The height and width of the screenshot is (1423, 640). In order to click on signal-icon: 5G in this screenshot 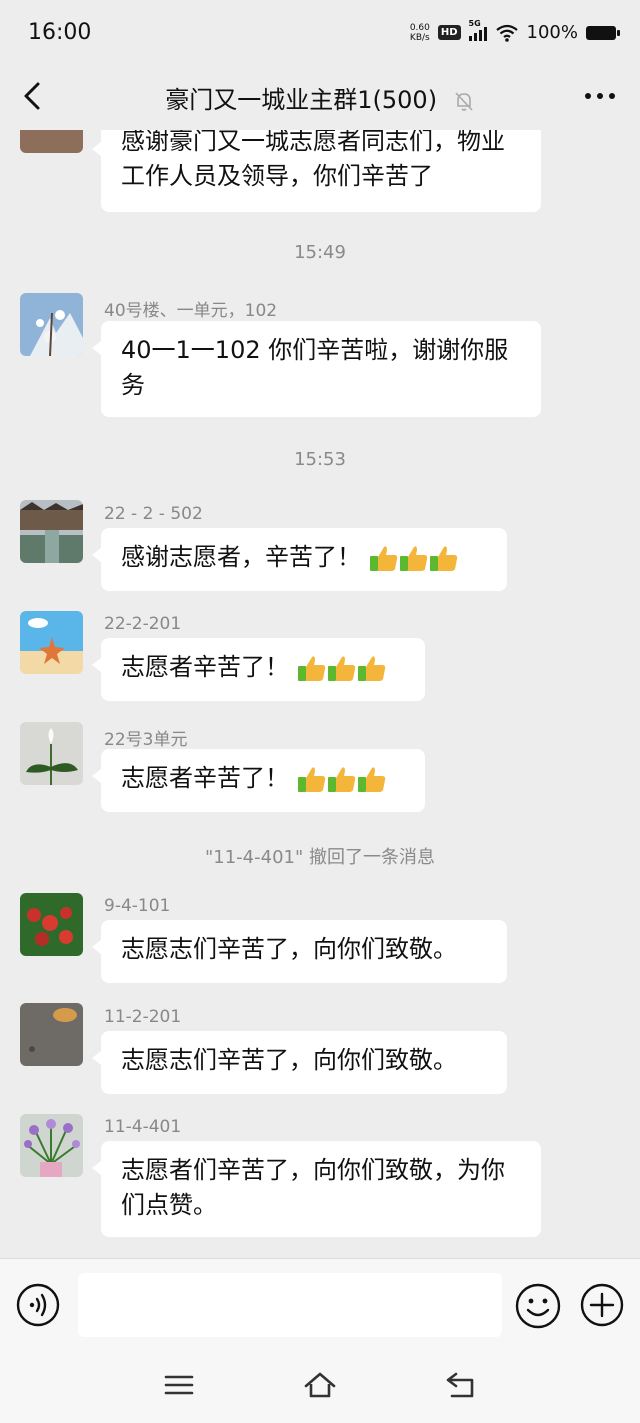, I will do `click(477, 30)`.